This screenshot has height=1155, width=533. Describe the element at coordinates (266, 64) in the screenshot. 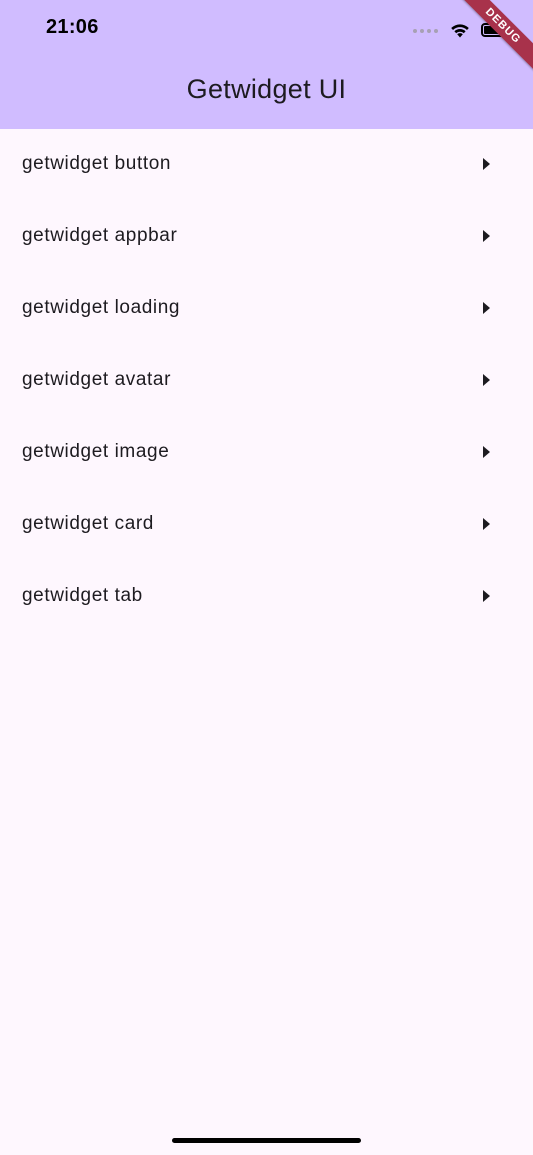

I see `app-bar: 21:06 Getwidget UI` at that location.